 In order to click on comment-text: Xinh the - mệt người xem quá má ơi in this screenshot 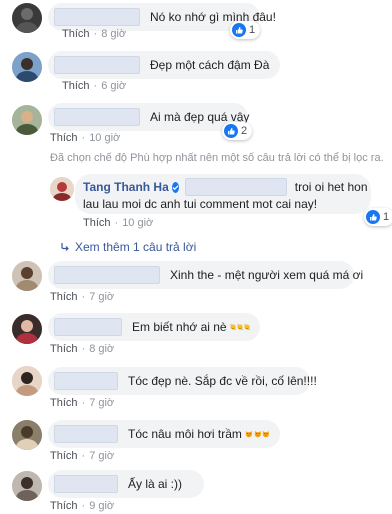, I will do `click(267, 275)`.